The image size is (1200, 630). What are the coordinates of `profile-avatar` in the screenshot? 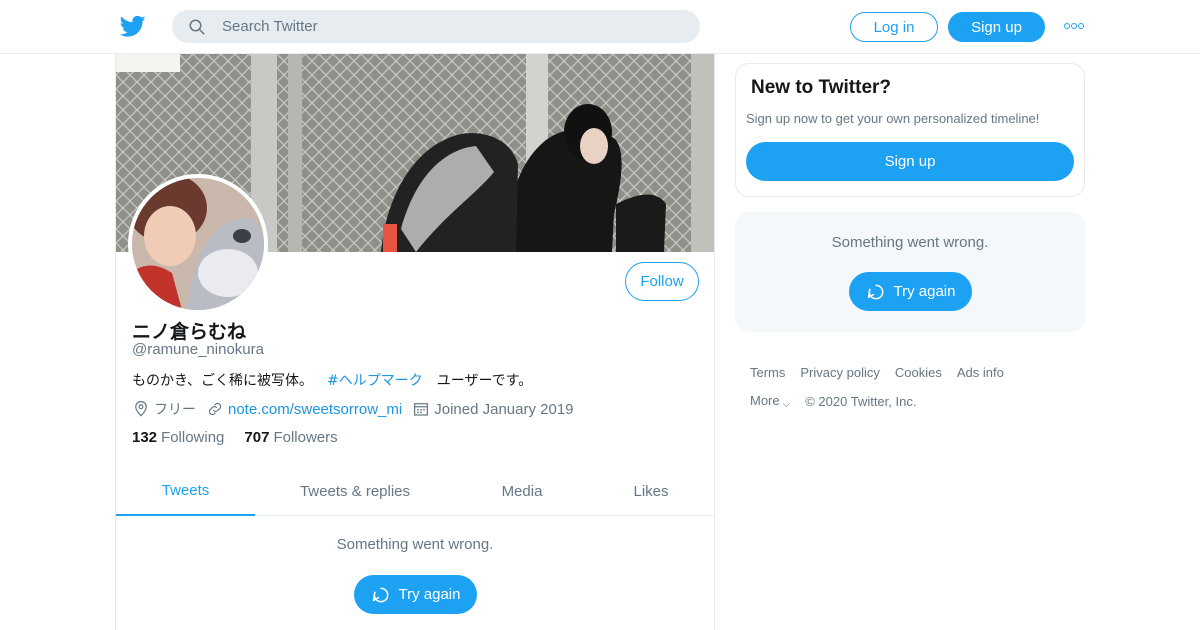 It's located at (198, 244).